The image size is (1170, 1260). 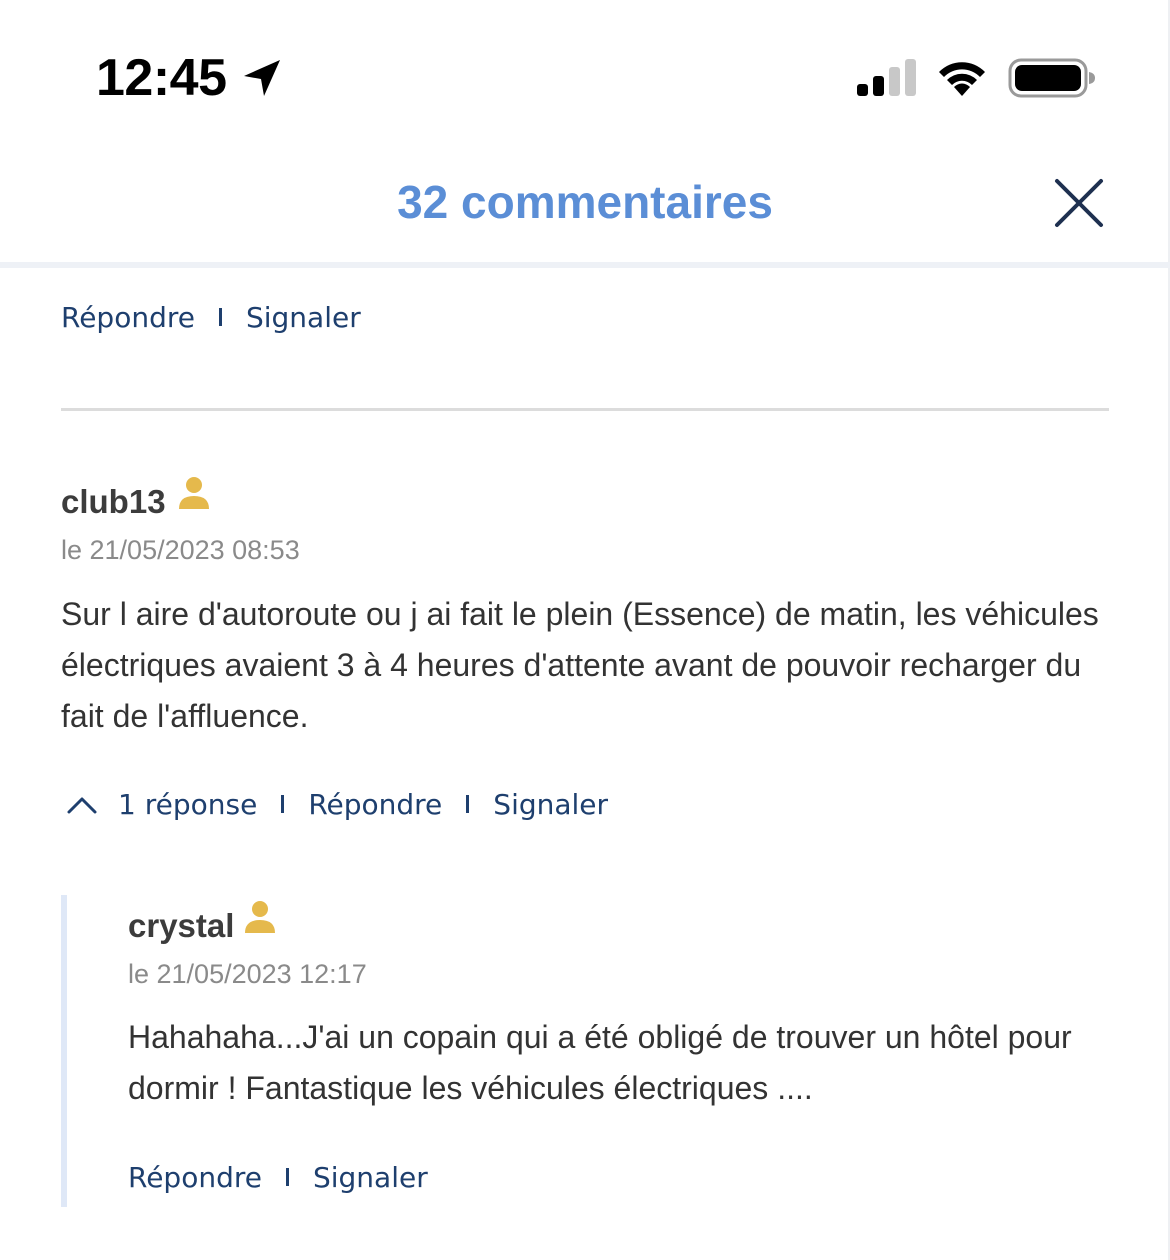 What do you see at coordinates (1079, 203) in the screenshot?
I see `close-icon` at bounding box center [1079, 203].